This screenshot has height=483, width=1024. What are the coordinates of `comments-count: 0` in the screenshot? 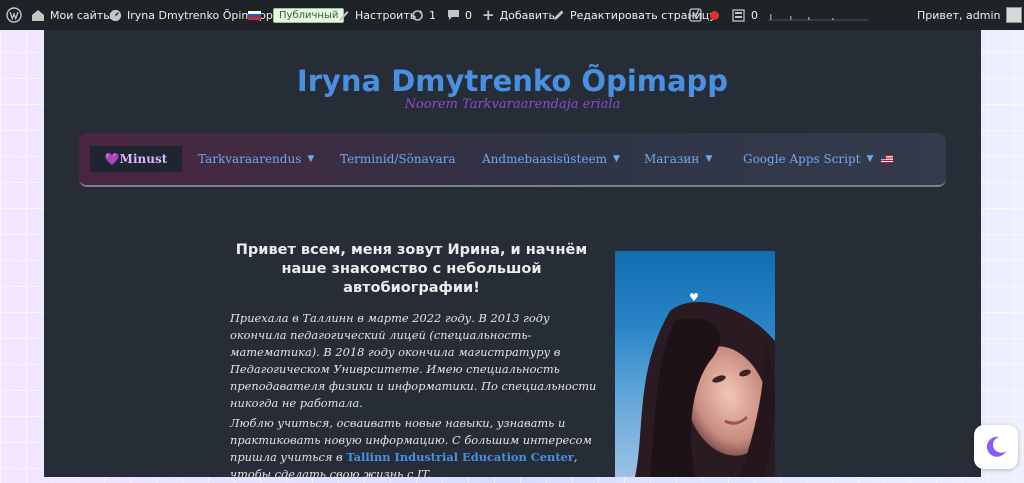 It's located at (468, 15).